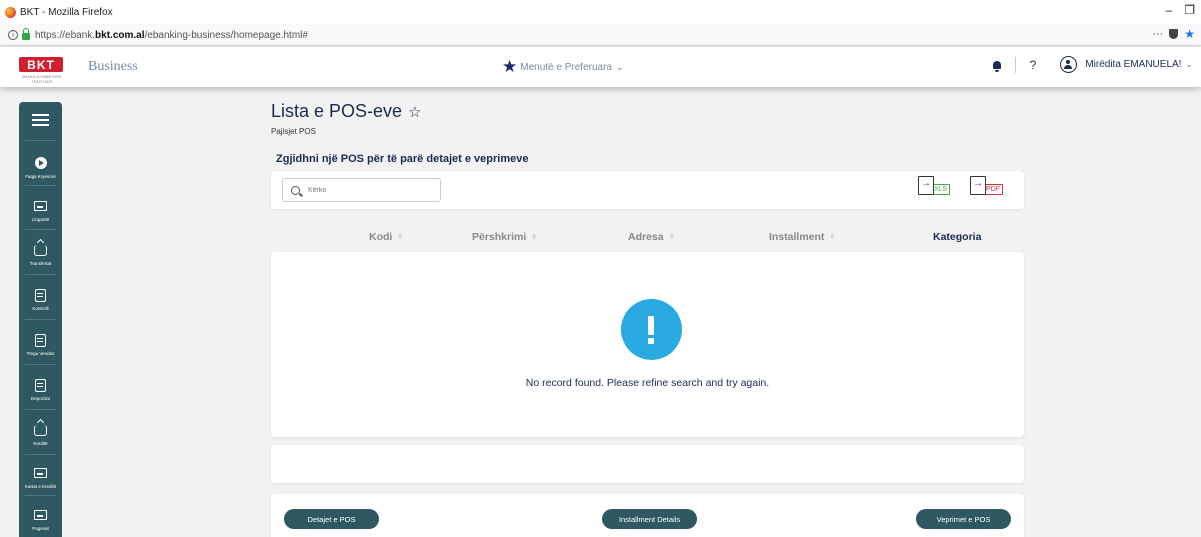 The height and width of the screenshot is (537, 1201). I want to click on page-title-text: Lista e POS-eve, so click(337, 111).